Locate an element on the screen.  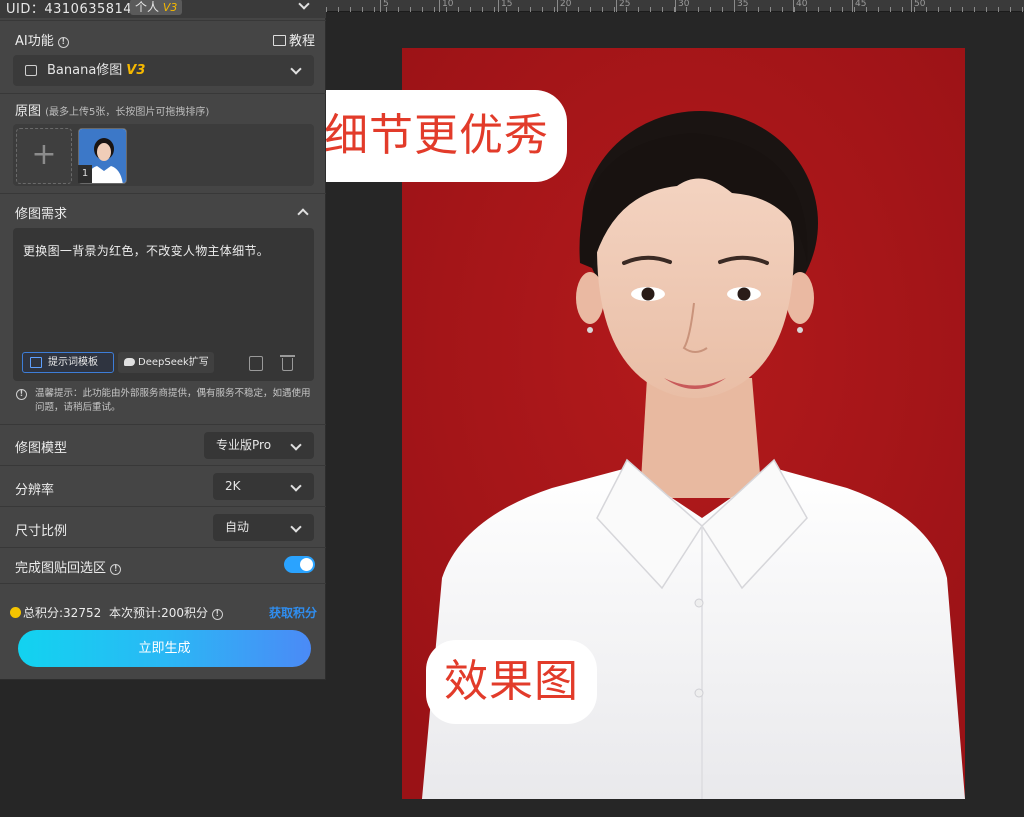
template-book-icon is located at coordinates (36, 362).